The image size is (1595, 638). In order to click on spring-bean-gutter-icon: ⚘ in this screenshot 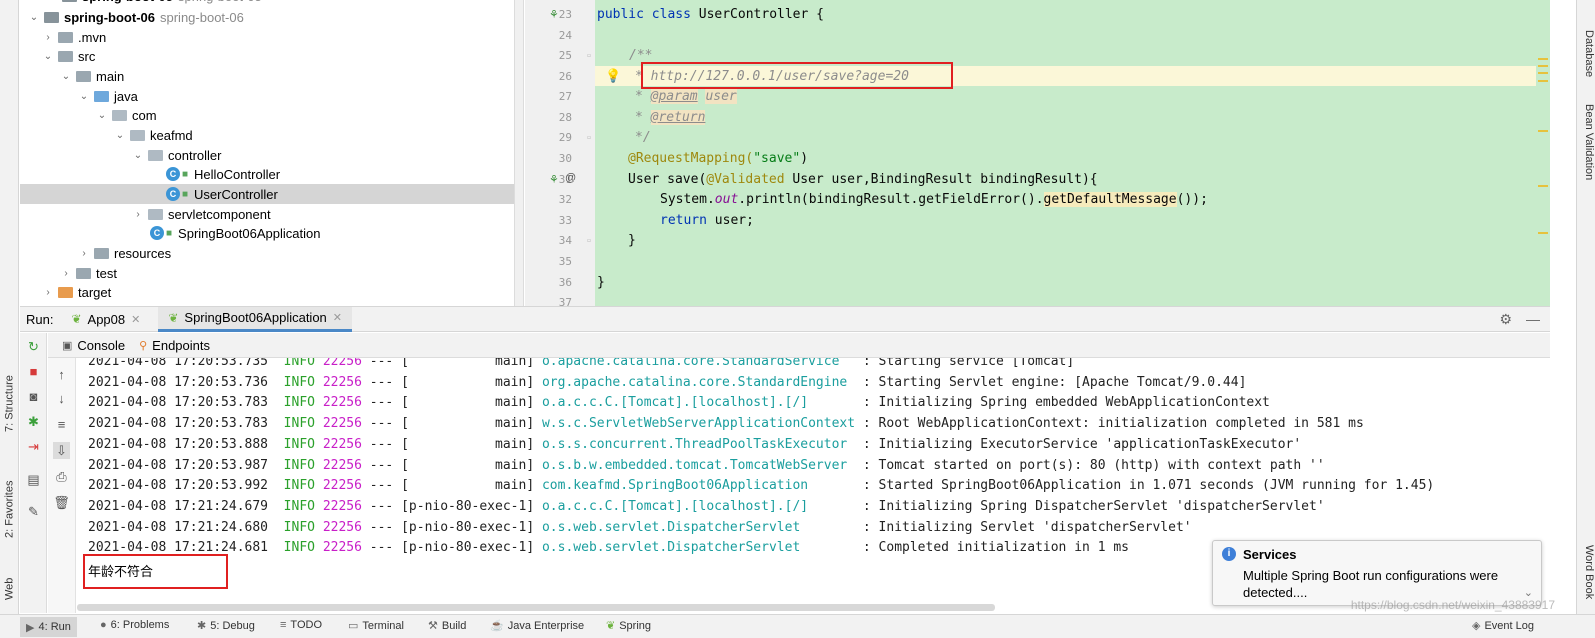, I will do `click(554, 14)`.